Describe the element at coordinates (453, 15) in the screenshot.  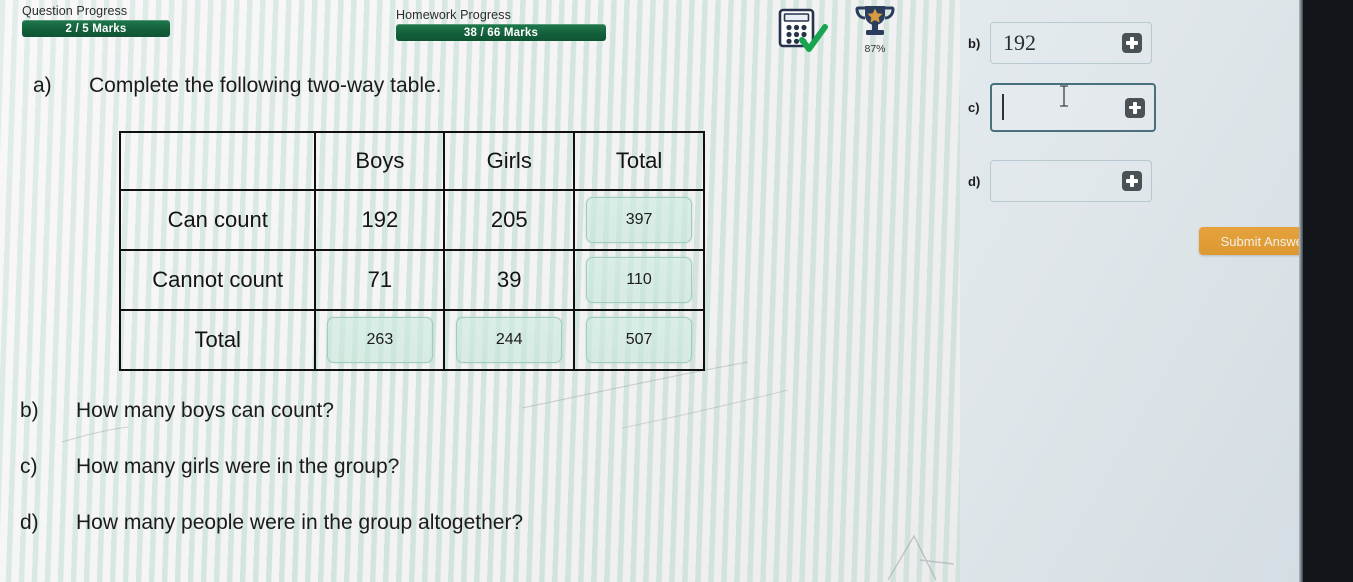
I see `homework-progress-label: Homework Progress` at that location.